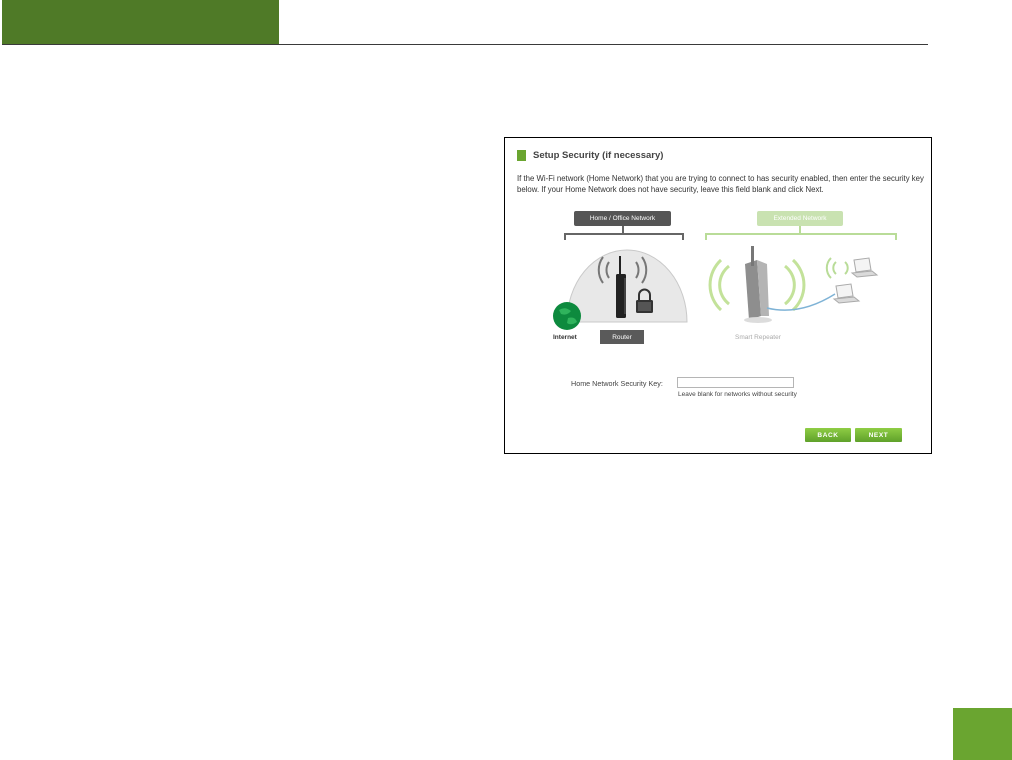 This screenshot has height=760, width=1012. What do you see at coordinates (140, 22) in the screenshot?
I see `header-tab` at bounding box center [140, 22].